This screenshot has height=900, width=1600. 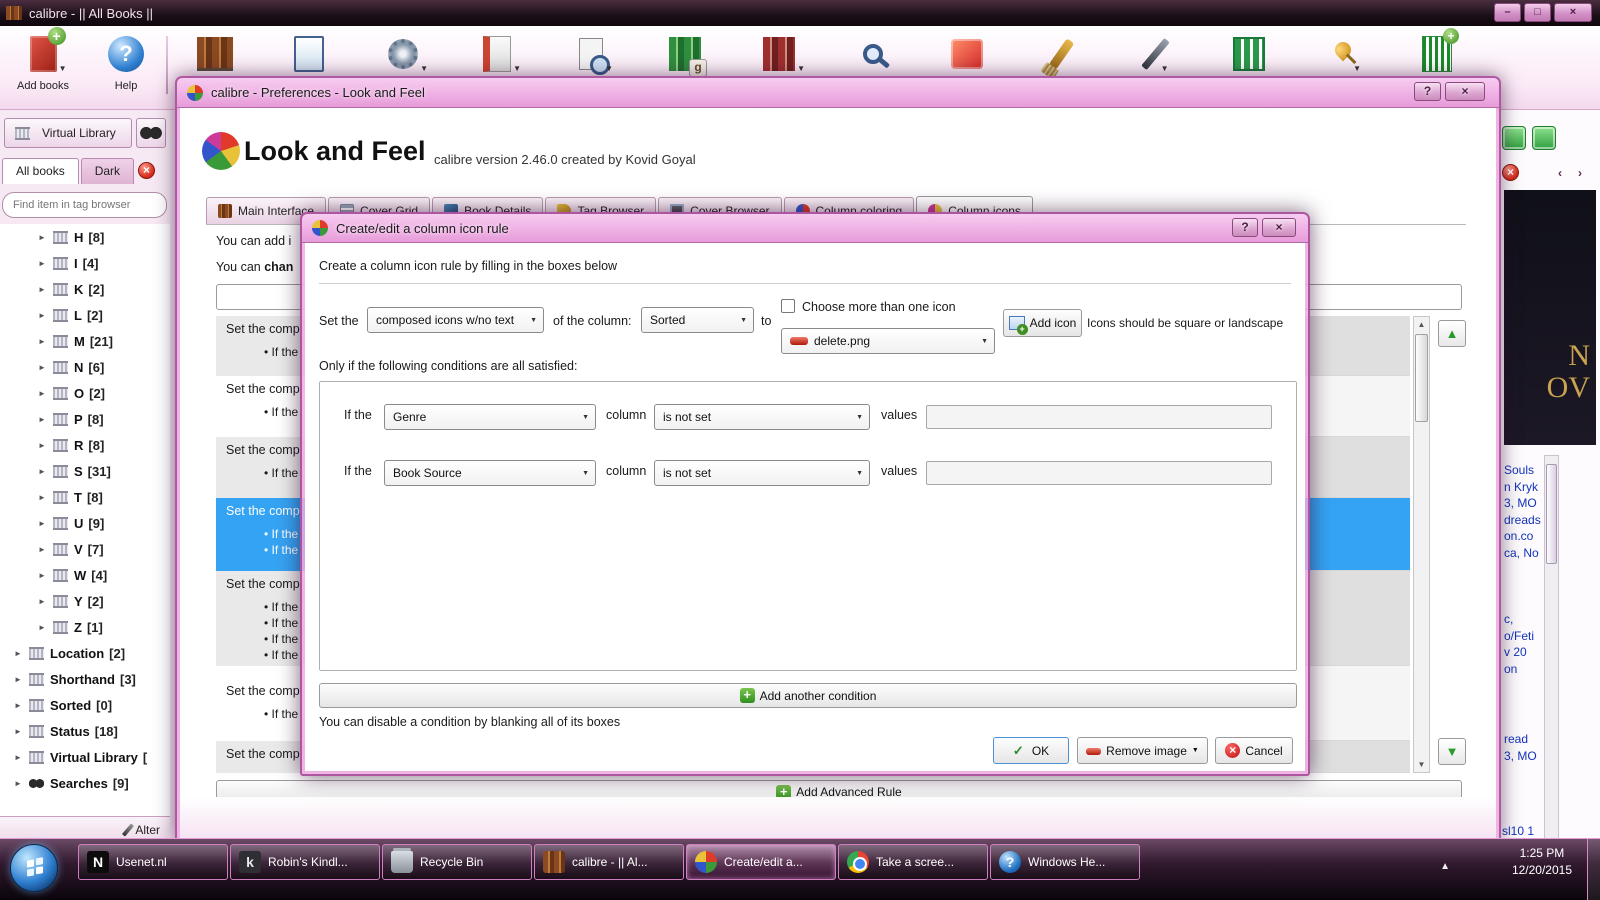 What do you see at coordinates (85, 705) in the screenshot?
I see `tag-browser-category: Sorted [0]` at bounding box center [85, 705].